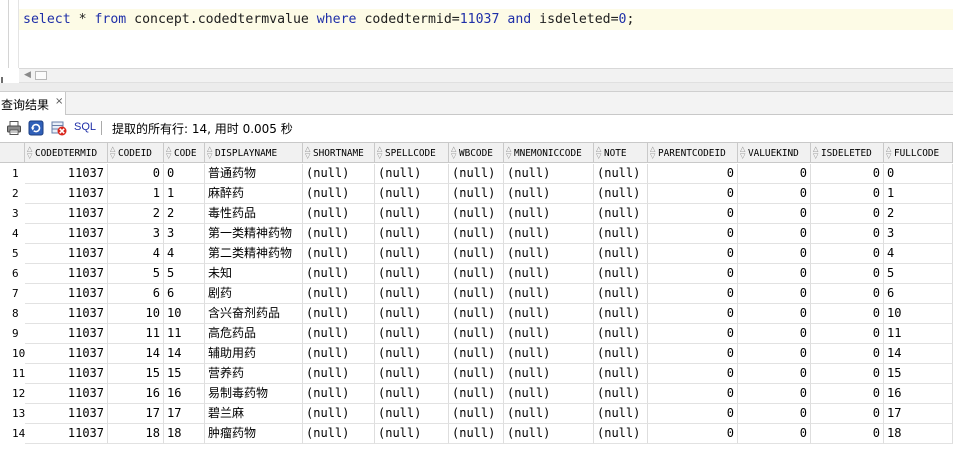 The width and height of the screenshot is (953, 468). What do you see at coordinates (12, 254) in the screenshot?
I see `row-number: 5` at bounding box center [12, 254].